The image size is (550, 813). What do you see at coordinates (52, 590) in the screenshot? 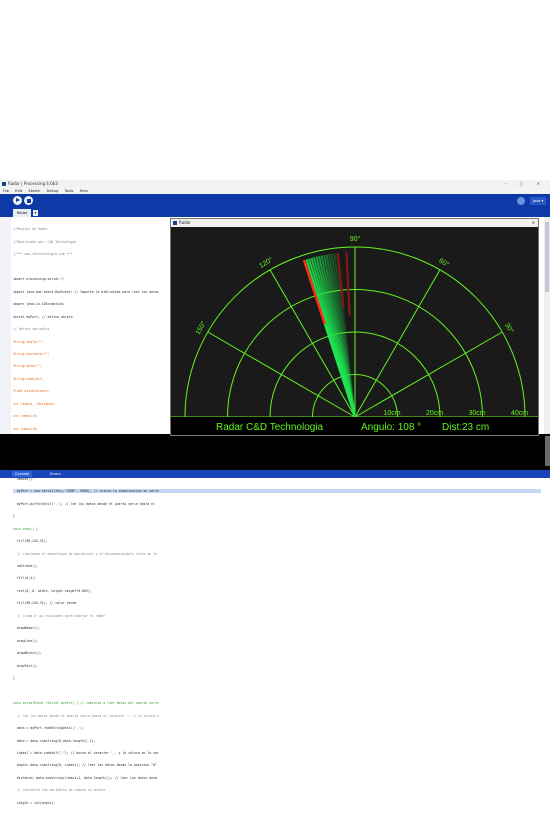
I see `code-line: rect(0, 0, width, height-height*0.065);` at bounding box center [52, 590].